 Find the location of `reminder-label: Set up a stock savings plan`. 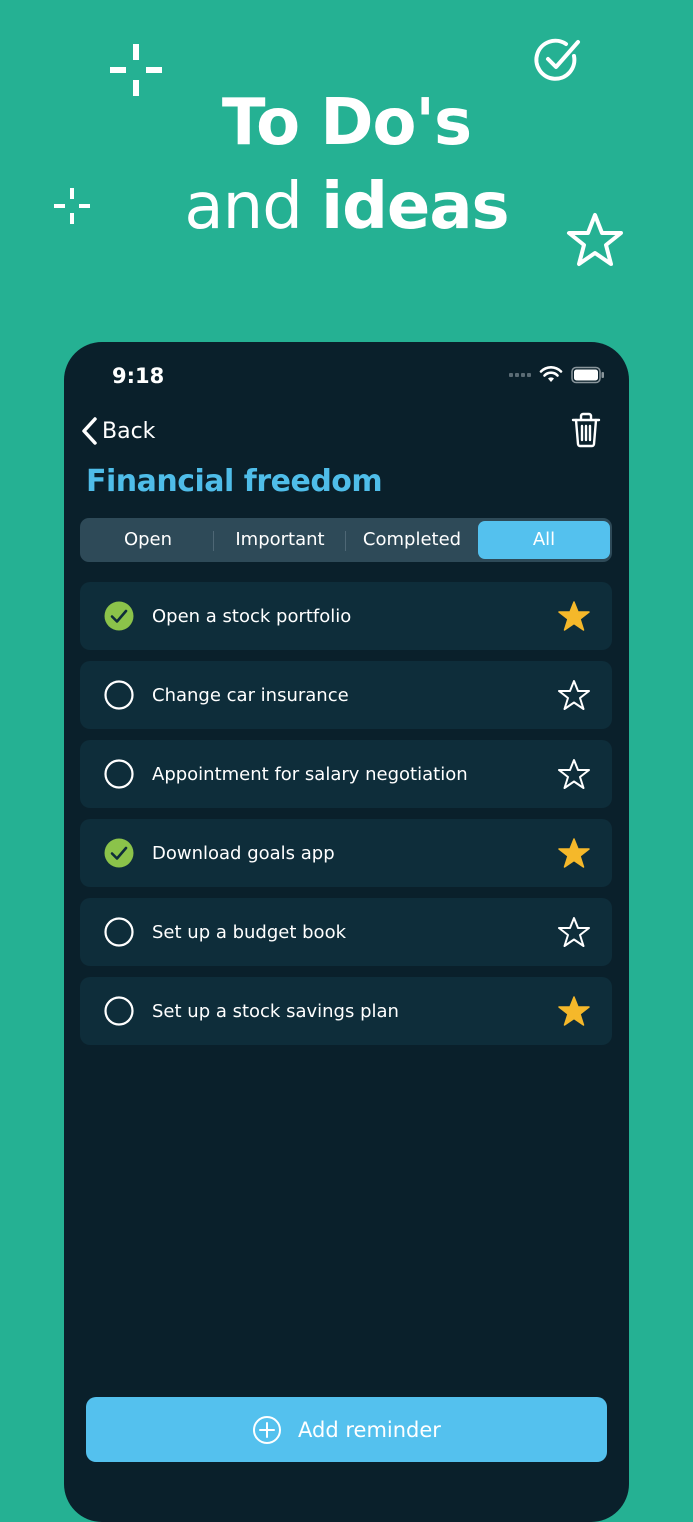

reminder-label: Set up a stock savings plan is located at coordinates (275, 1011).